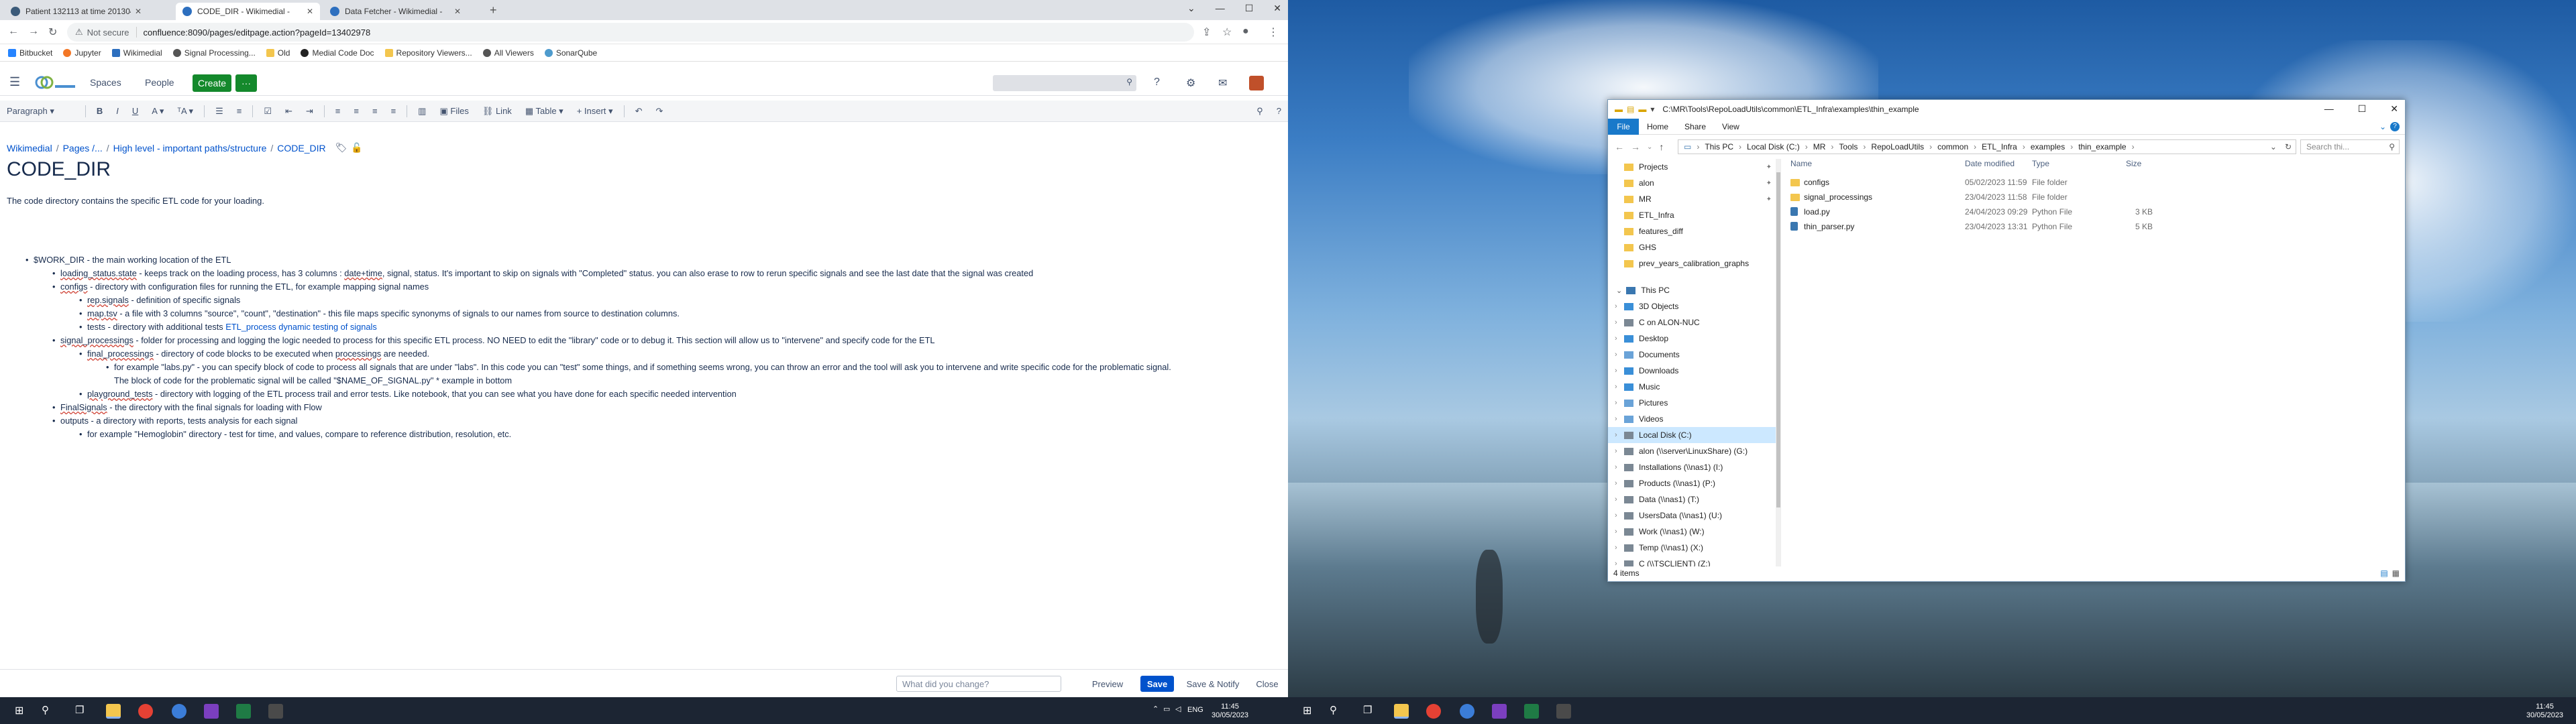 This screenshot has width=2576, height=724. Describe the element at coordinates (1213, 684) in the screenshot. I see `save-notify-button: Save & Notify` at that location.